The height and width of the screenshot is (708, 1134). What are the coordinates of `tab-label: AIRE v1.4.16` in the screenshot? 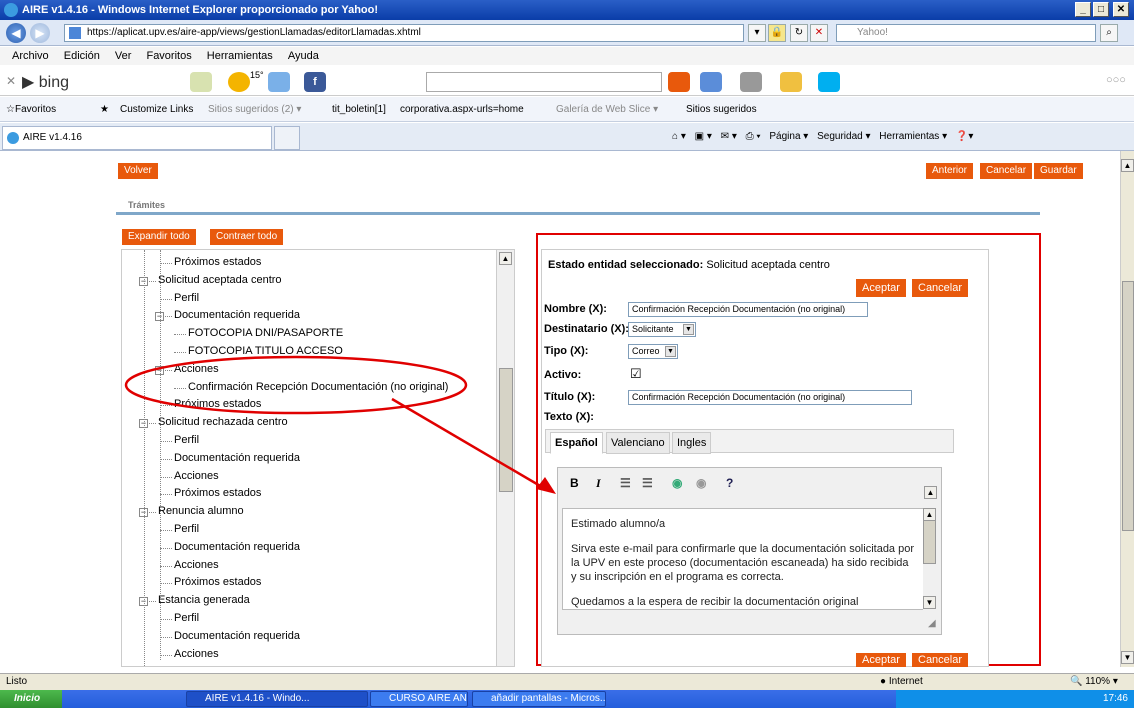 It's located at (52, 137).